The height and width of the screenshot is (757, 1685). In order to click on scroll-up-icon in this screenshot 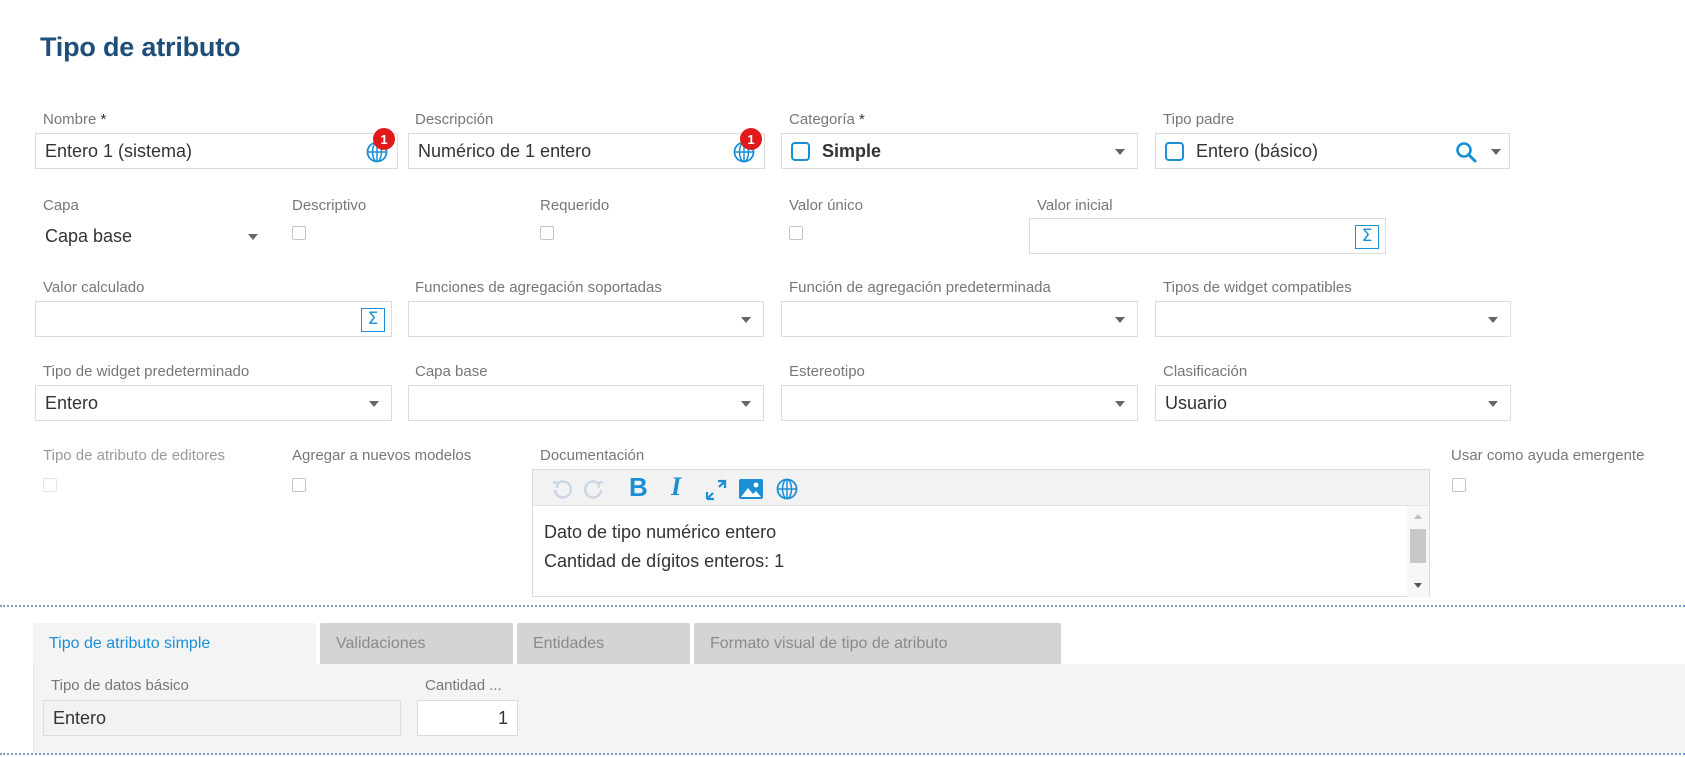, I will do `click(1418, 516)`.